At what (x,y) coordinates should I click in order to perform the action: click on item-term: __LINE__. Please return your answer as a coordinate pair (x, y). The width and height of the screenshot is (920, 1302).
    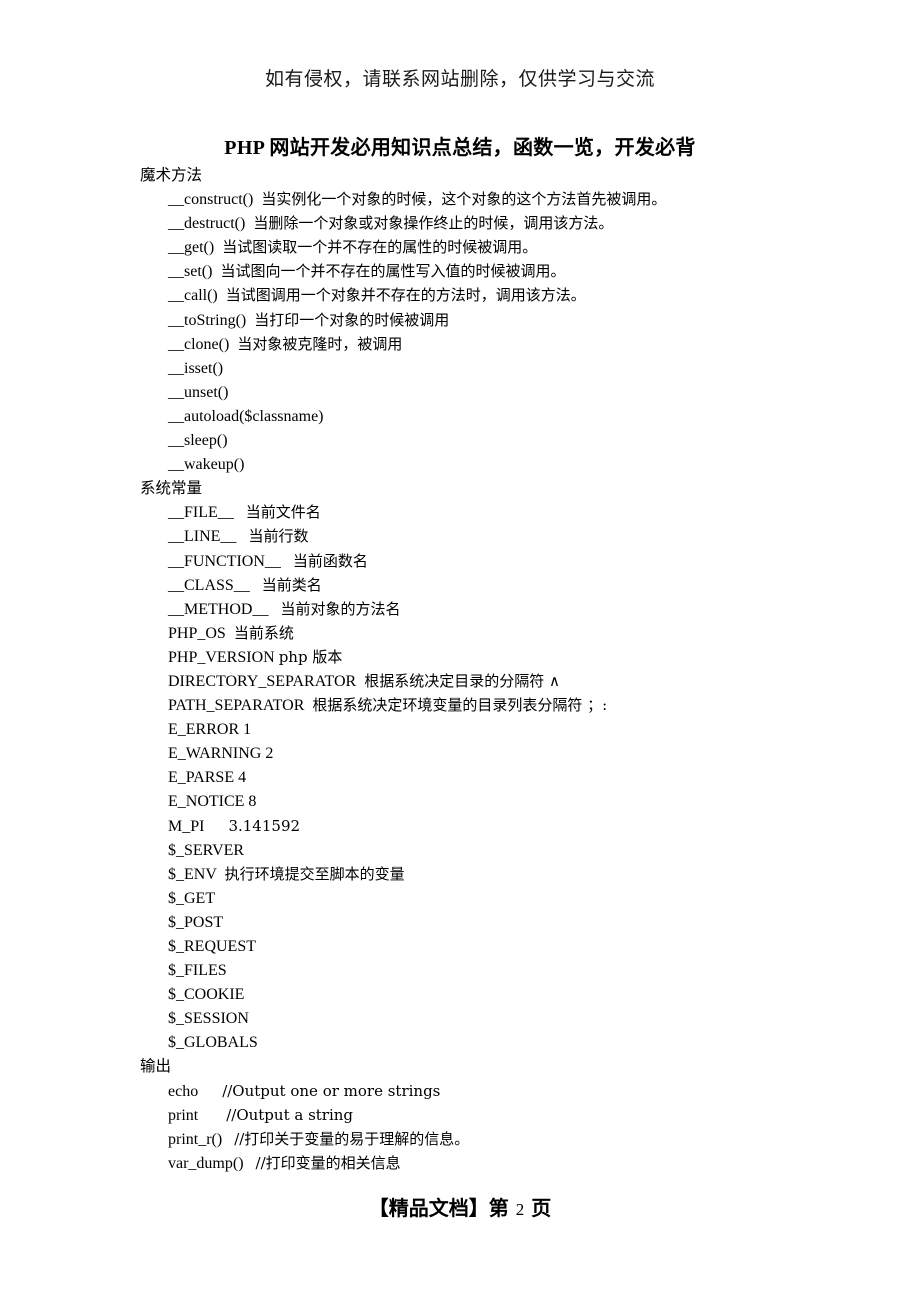
    Looking at the image, I should click on (202, 537).